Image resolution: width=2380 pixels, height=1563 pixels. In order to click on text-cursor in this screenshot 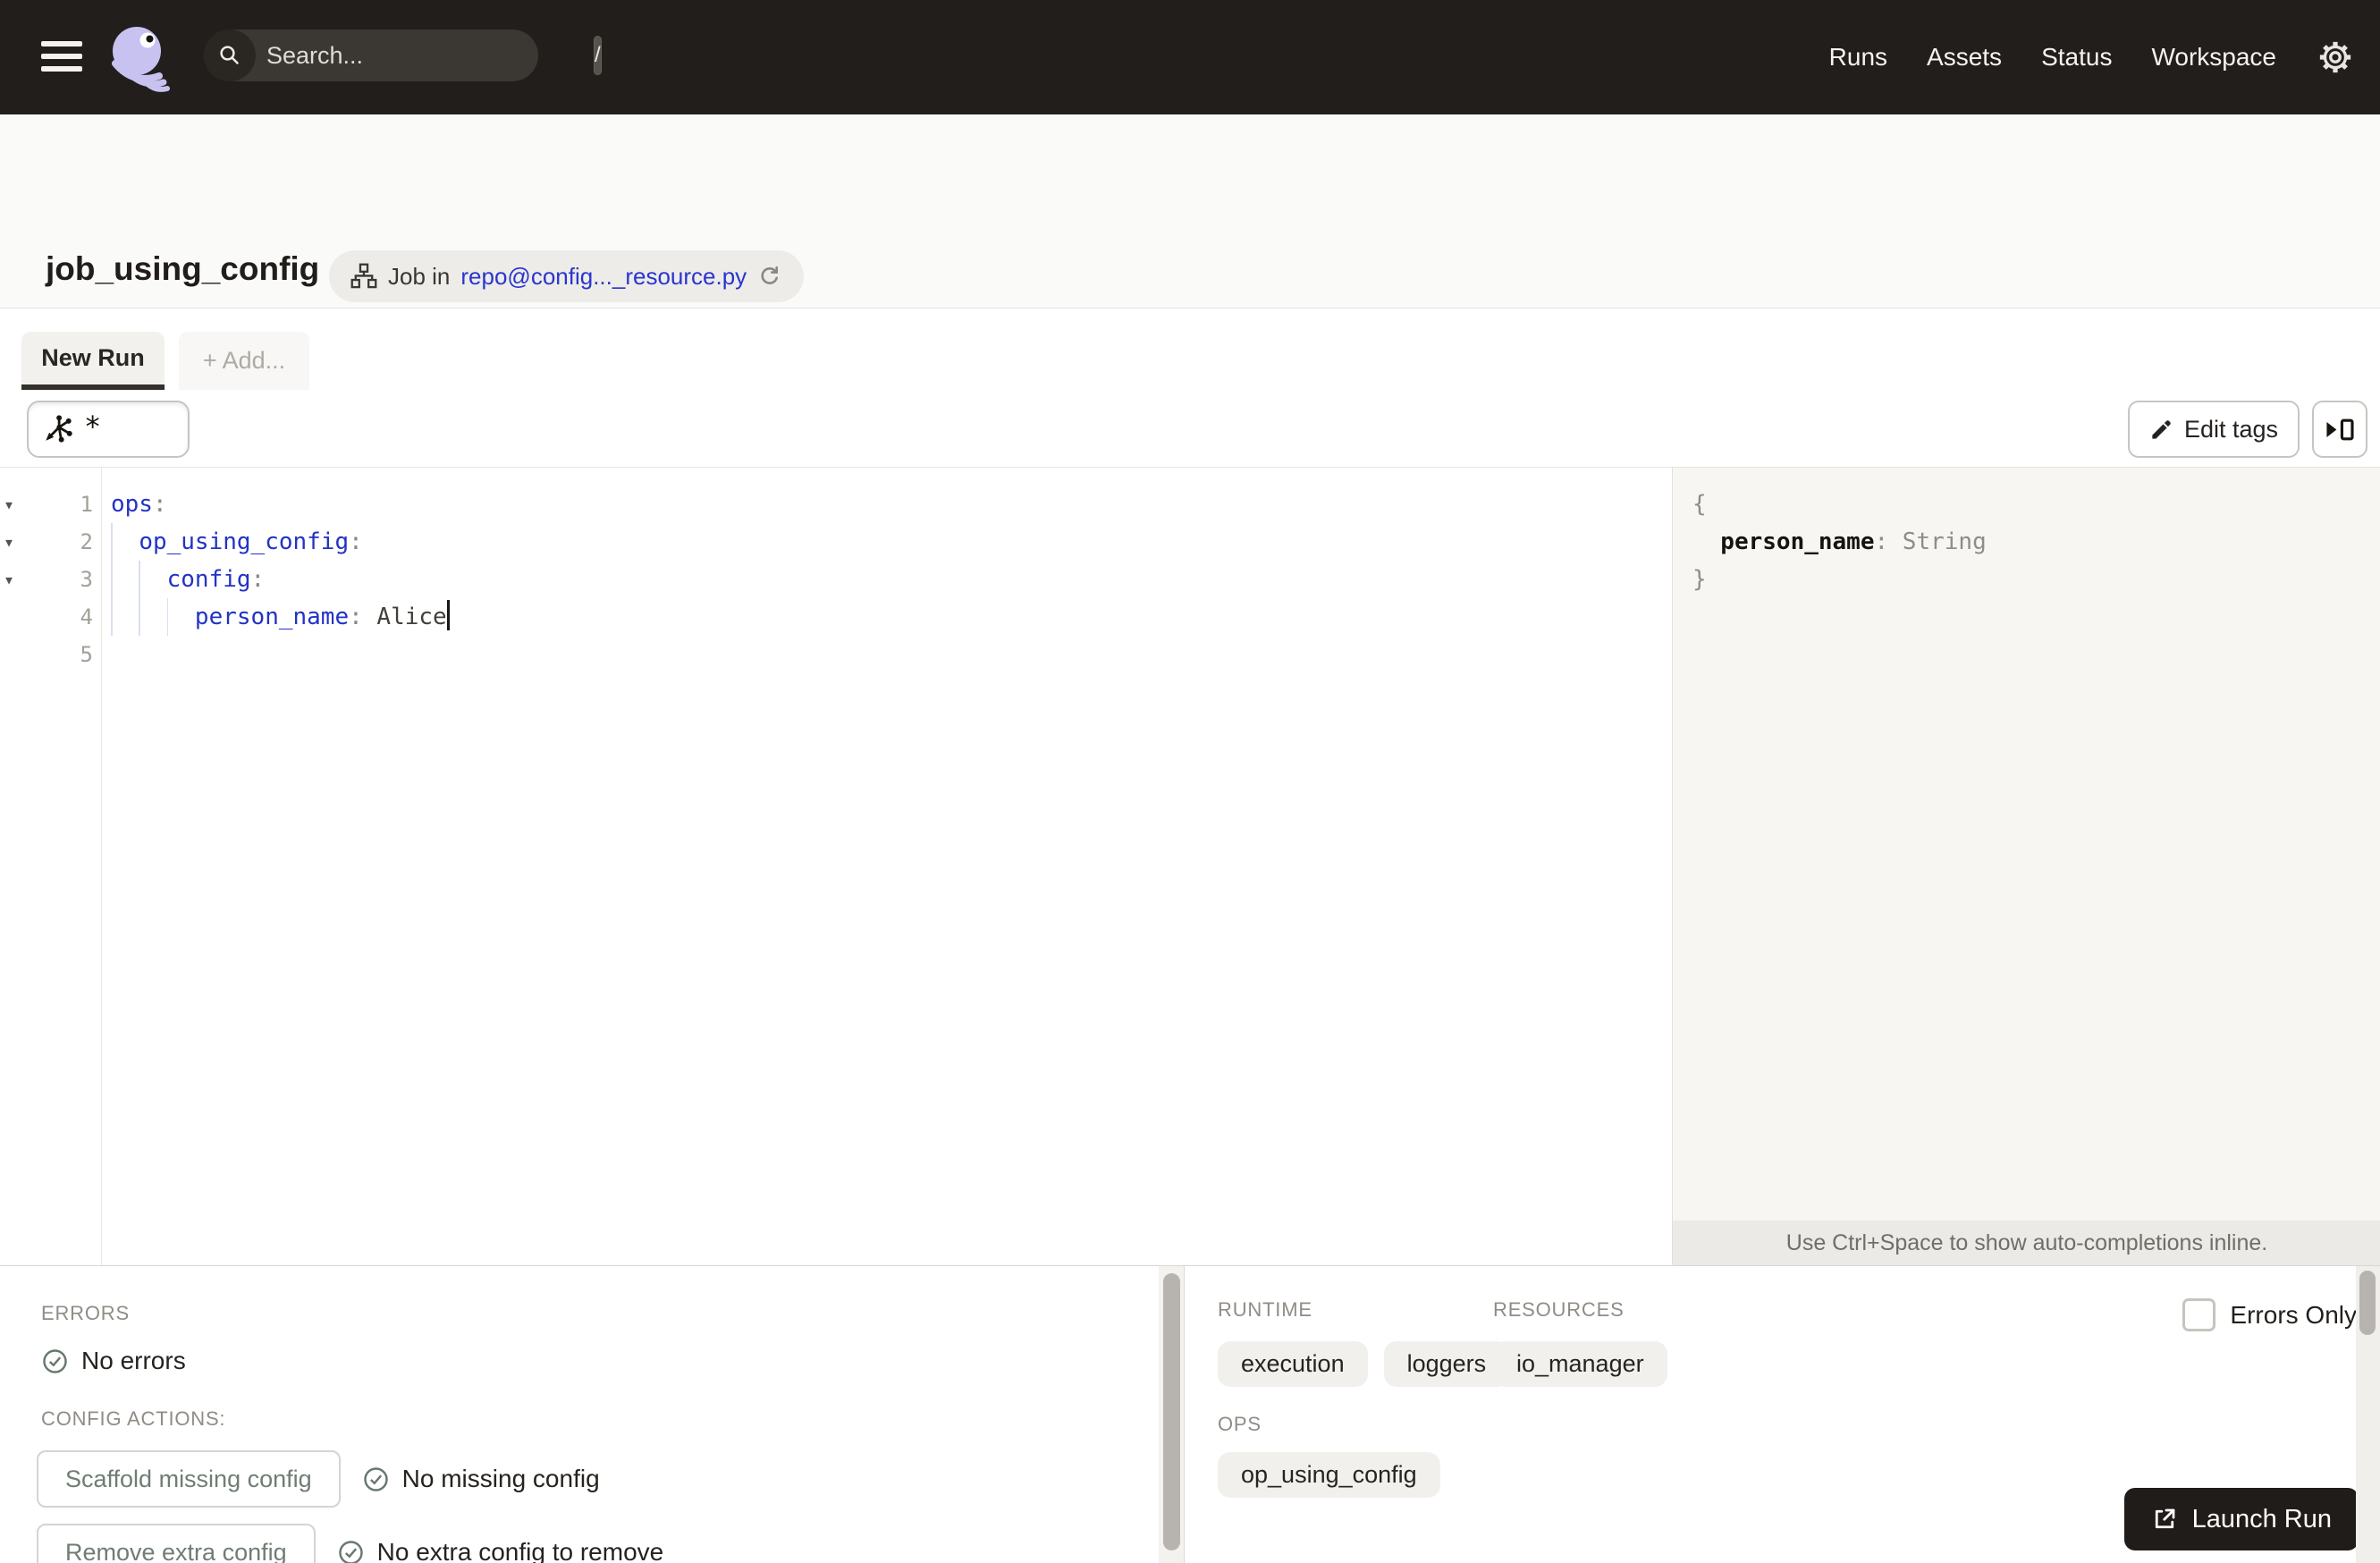, I will do `click(448, 614)`.